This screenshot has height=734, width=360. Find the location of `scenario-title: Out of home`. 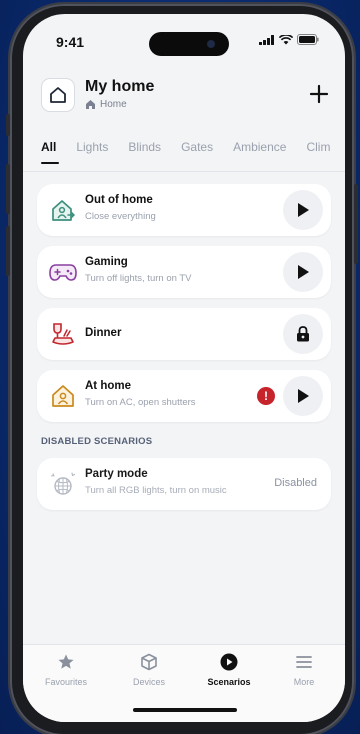

scenario-title: Out of home is located at coordinates (119, 200).